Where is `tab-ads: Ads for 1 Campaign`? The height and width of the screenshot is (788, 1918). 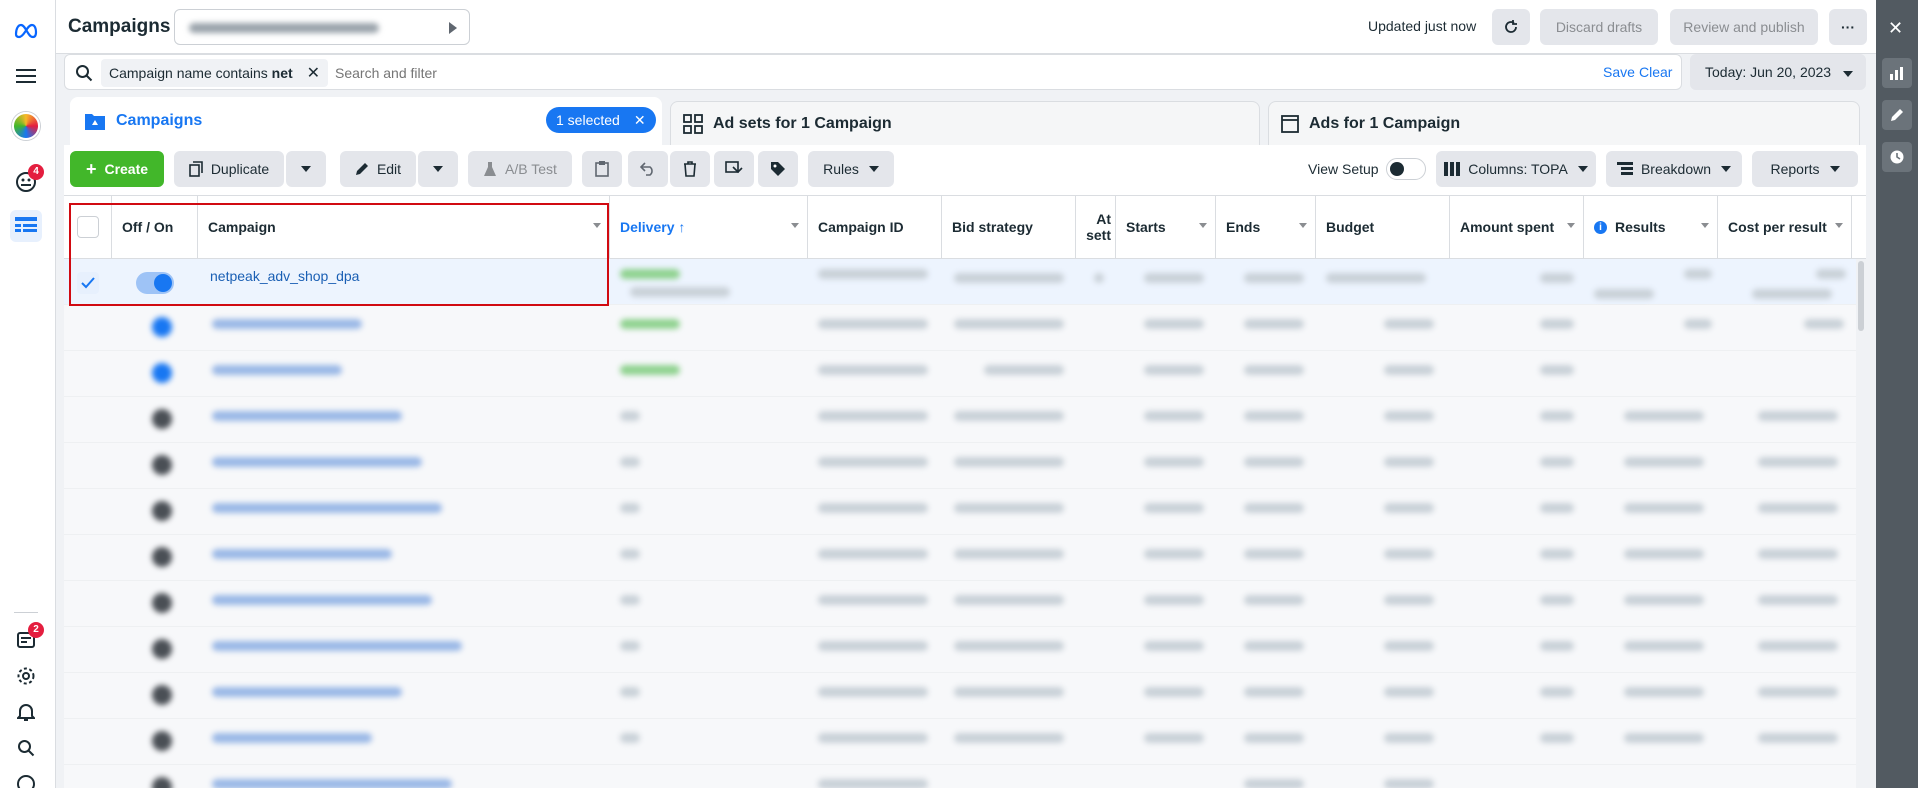 tab-ads: Ads for 1 Campaign is located at coordinates (1564, 123).